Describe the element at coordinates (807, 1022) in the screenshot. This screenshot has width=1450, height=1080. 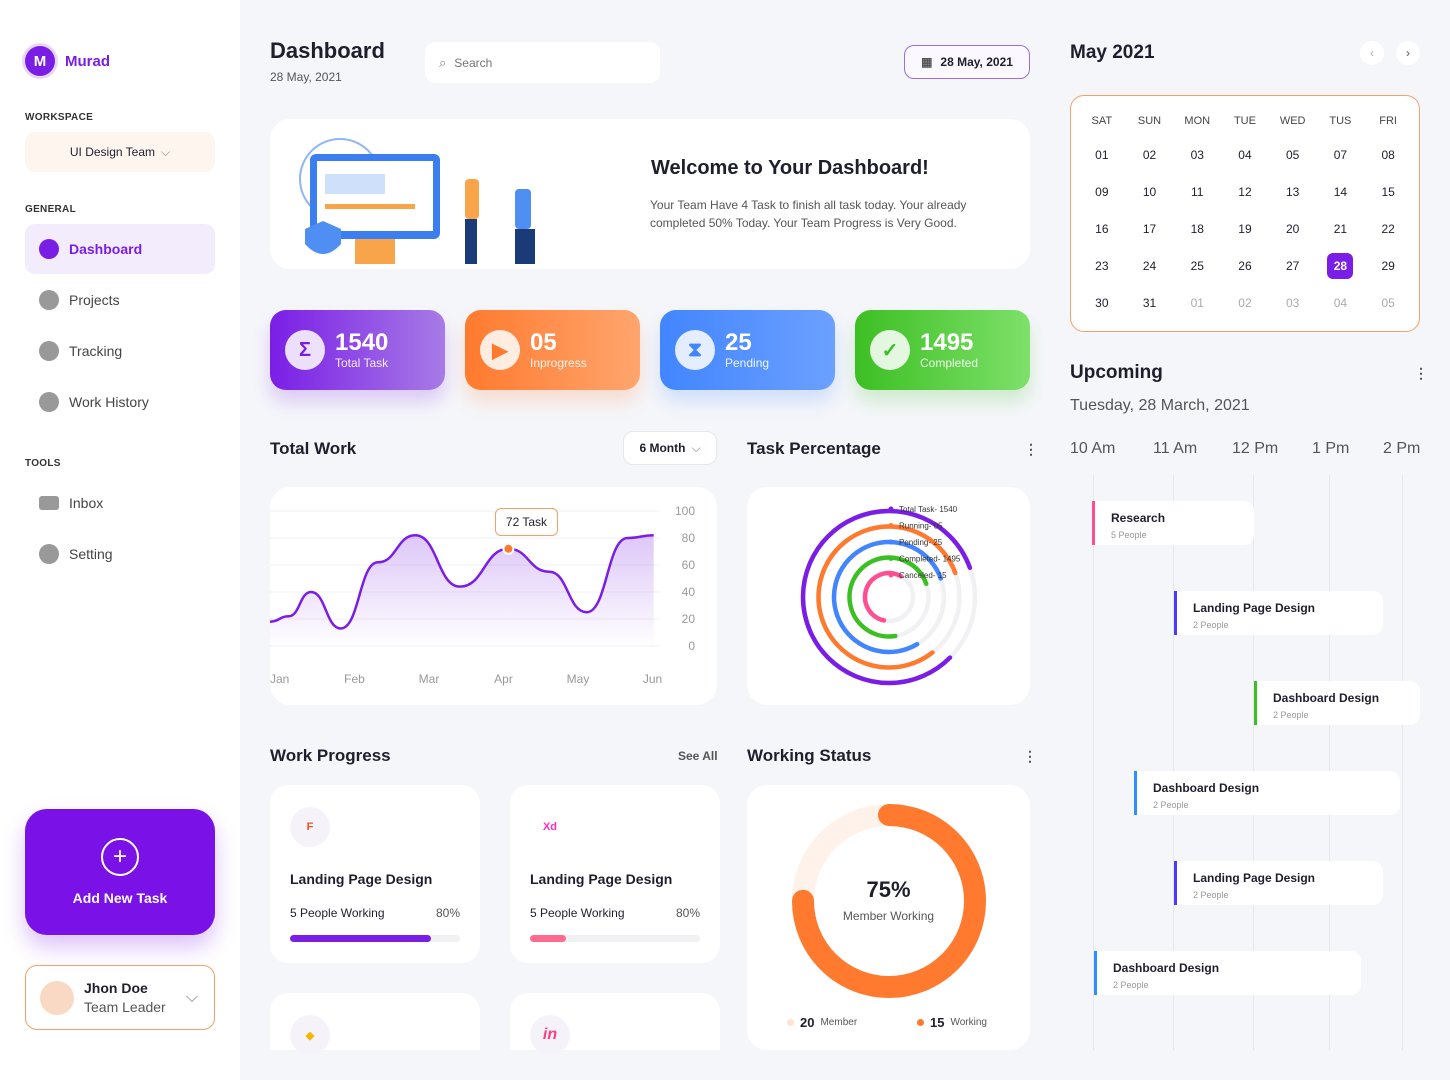
I see `legend-value: 20` at that location.